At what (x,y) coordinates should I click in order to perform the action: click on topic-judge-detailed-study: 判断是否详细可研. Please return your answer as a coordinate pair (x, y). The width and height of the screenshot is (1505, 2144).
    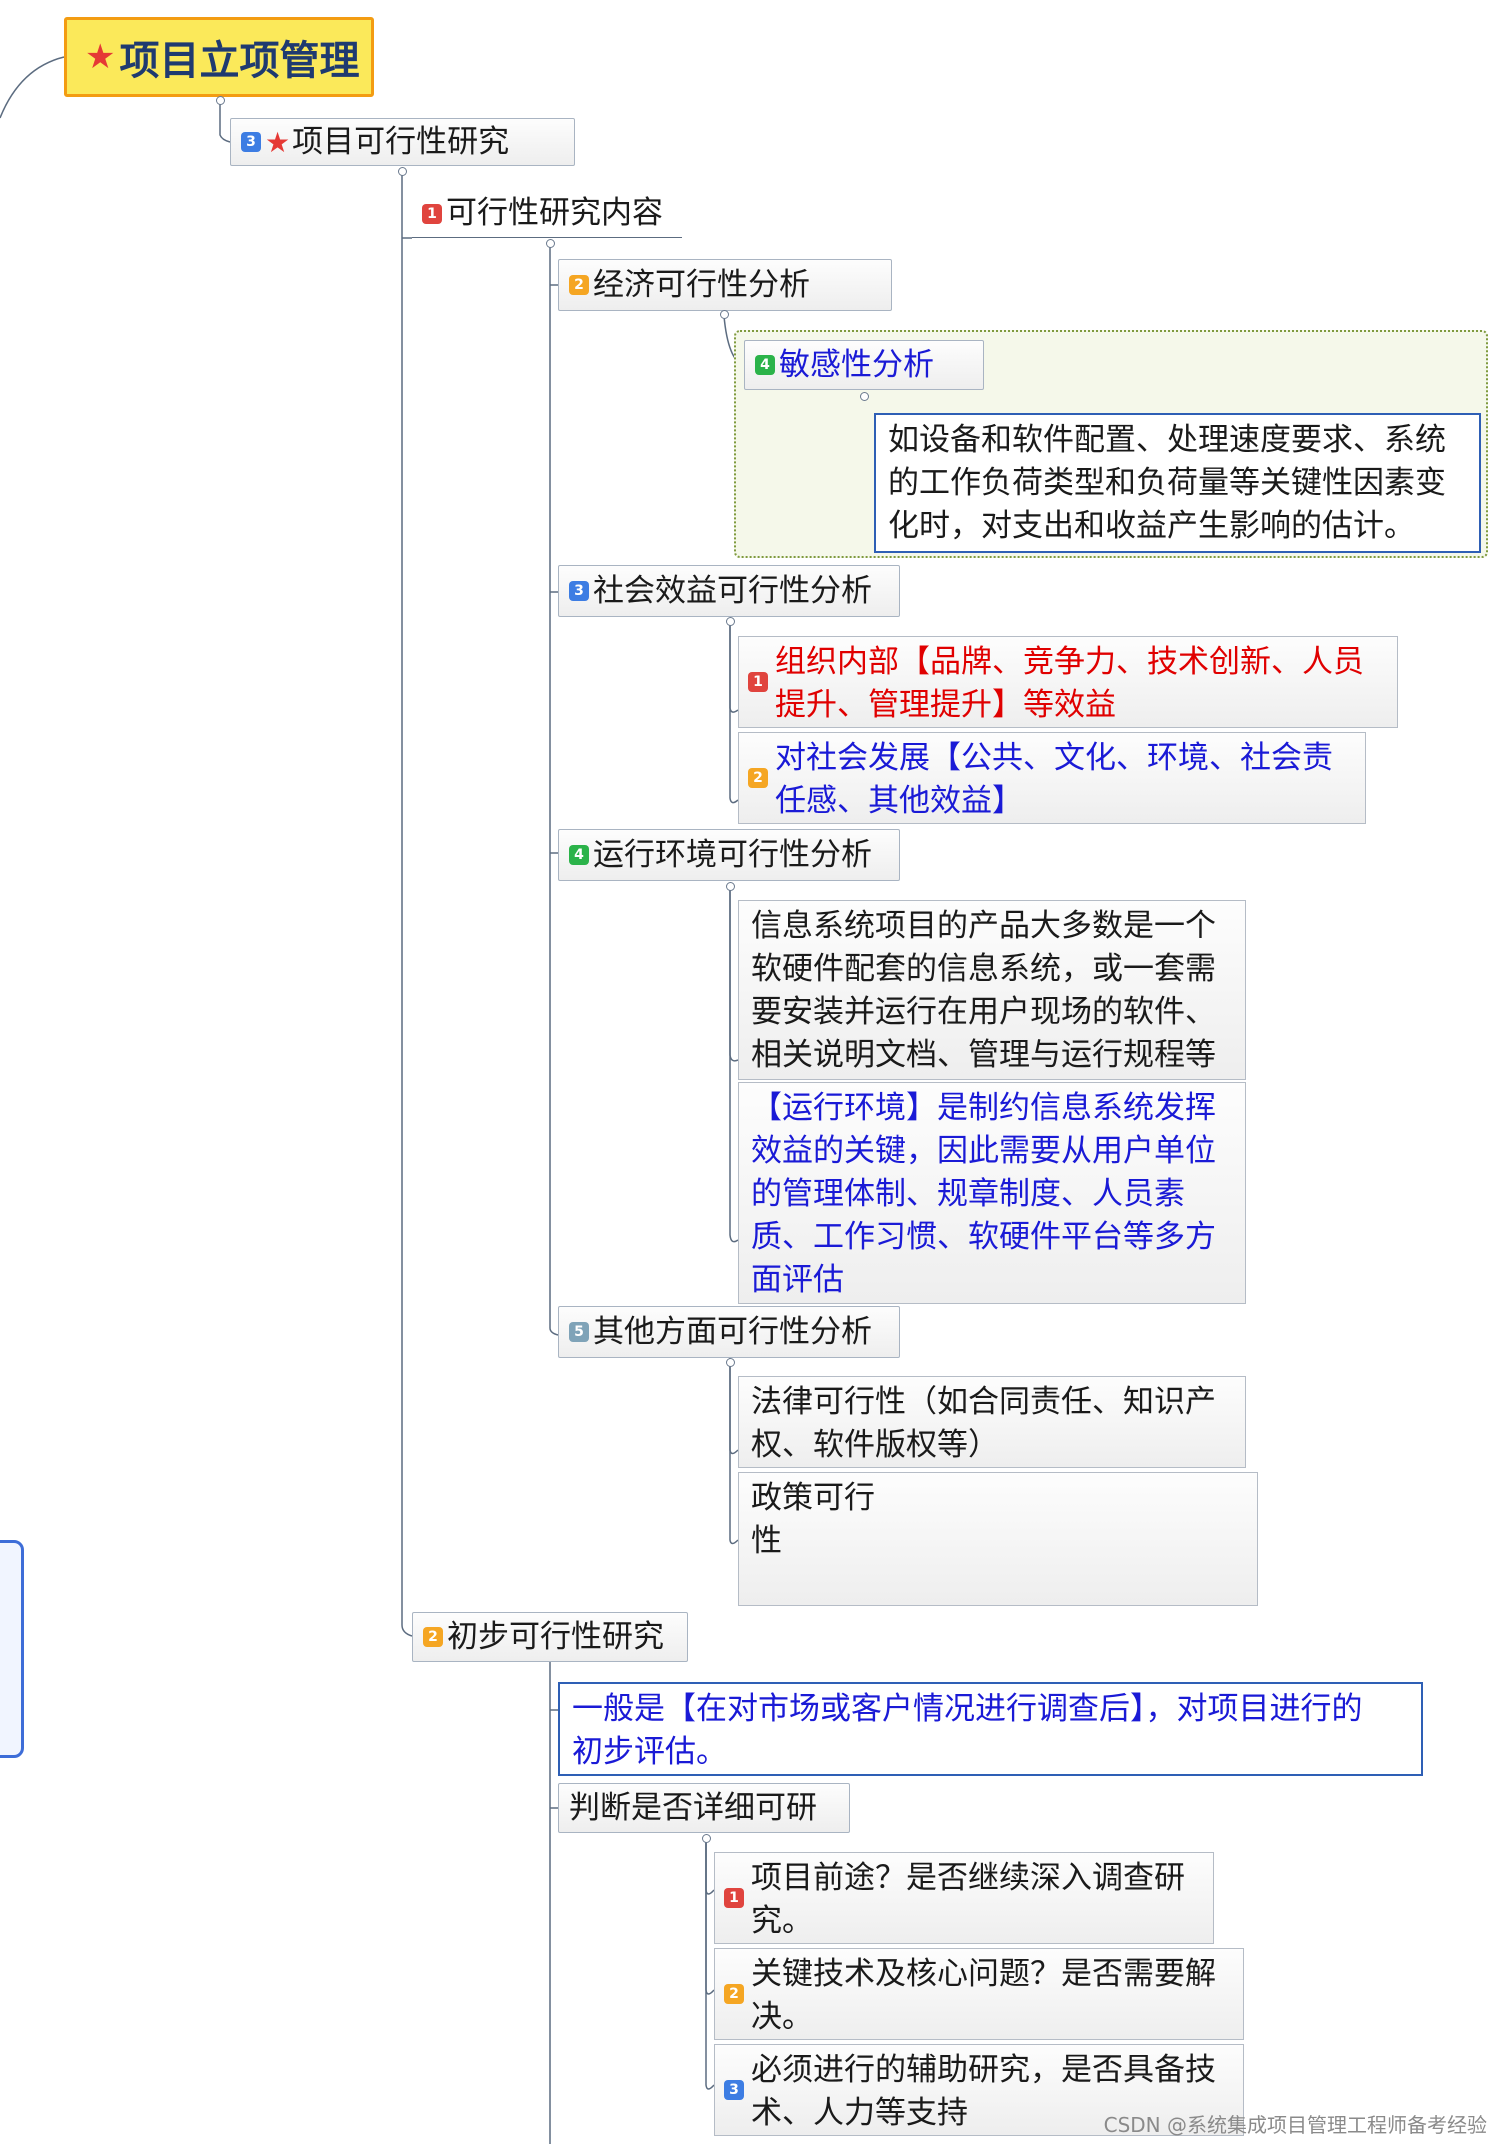
    Looking at the image, I should click on (704, 1808).